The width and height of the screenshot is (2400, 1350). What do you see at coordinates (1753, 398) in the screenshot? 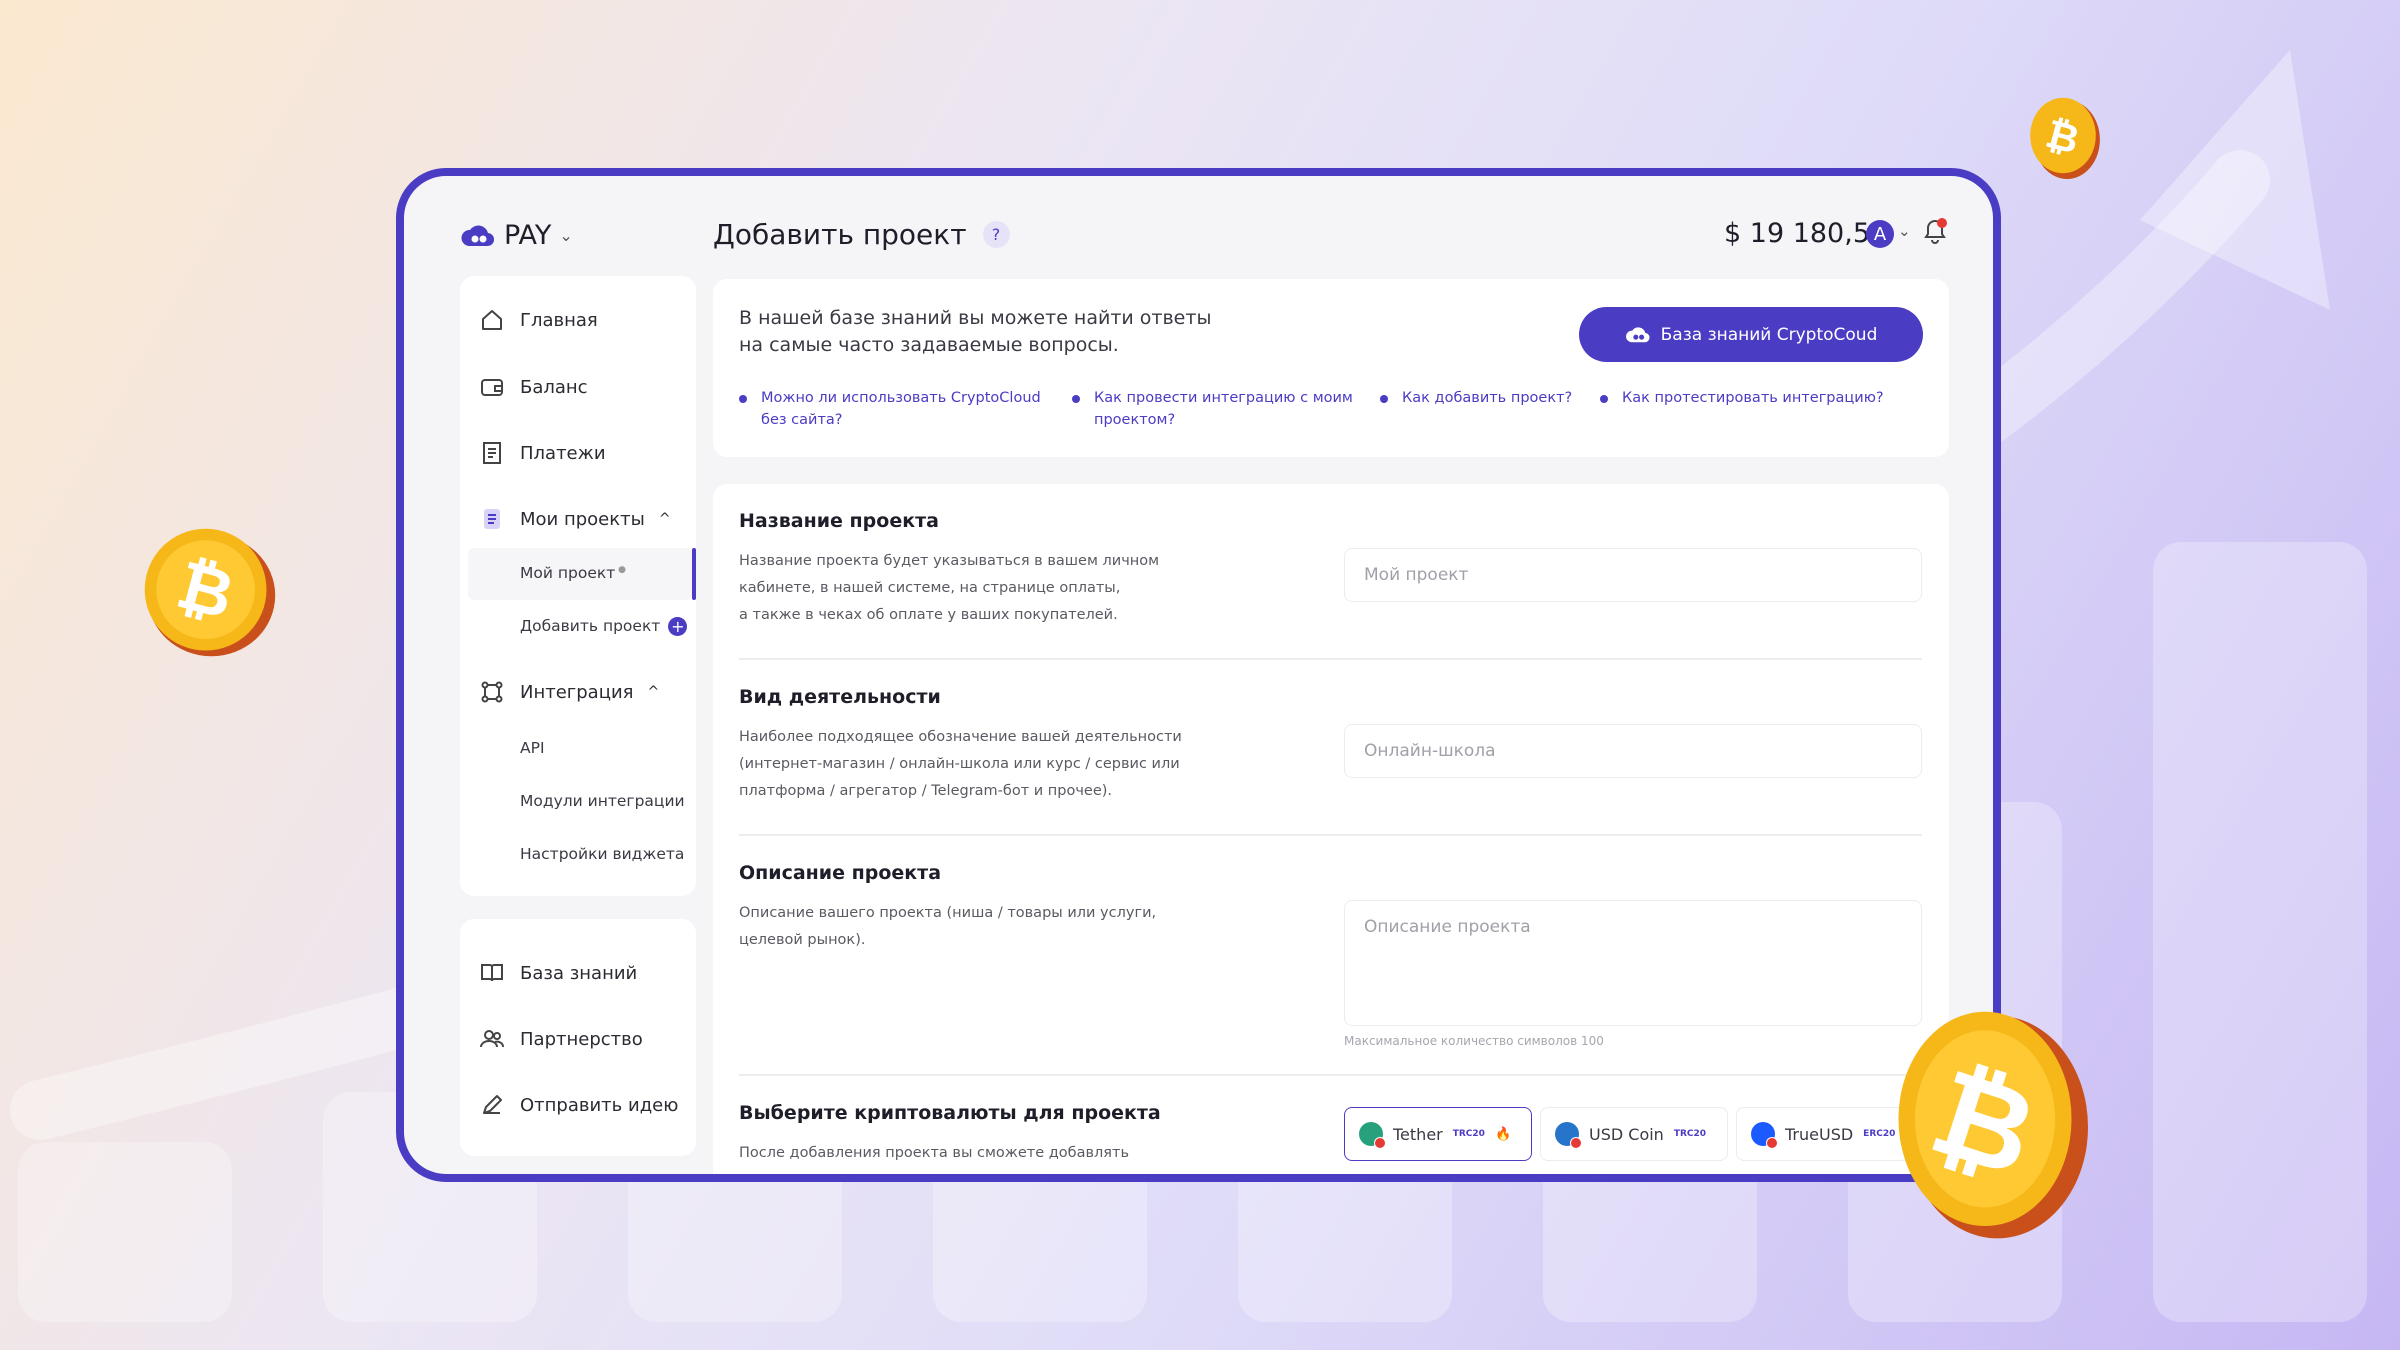
I see `faq-text: Как протестировать интеграцию?` at bounding box center [1753, 398].